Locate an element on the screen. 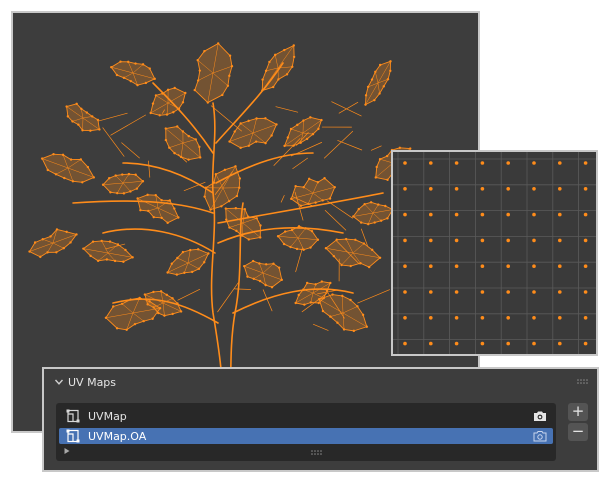 This screenshot has height=483, width=609. remove-uv-map-button: − is located at coordinates (578, 432).